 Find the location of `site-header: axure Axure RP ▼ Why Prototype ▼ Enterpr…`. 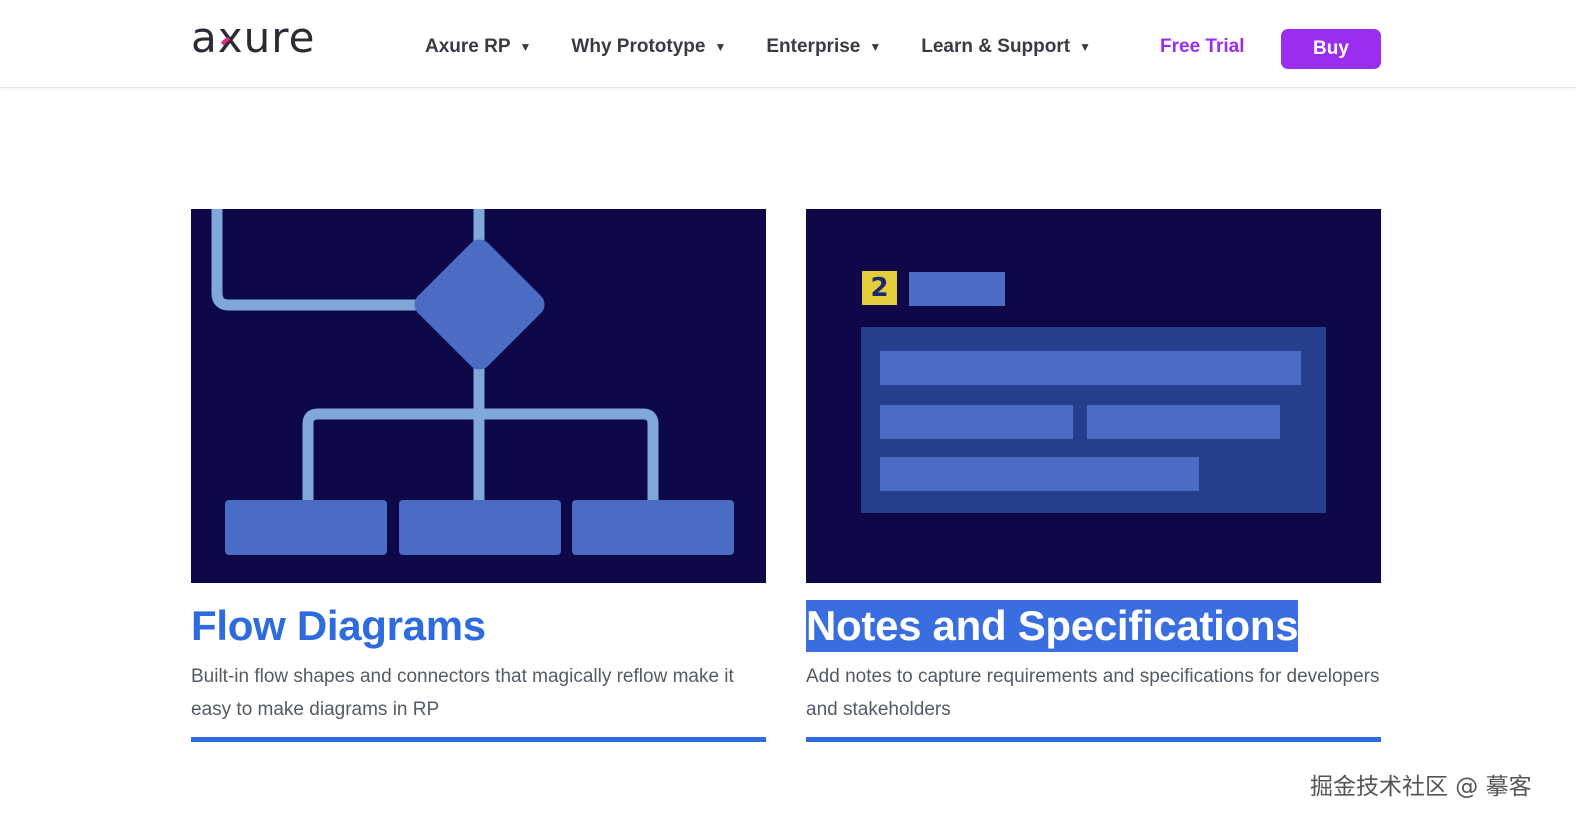

site-header: axure Axure RP ▼ Why Prototype ▼ Enterpr… is located at coordinates (788, 44).